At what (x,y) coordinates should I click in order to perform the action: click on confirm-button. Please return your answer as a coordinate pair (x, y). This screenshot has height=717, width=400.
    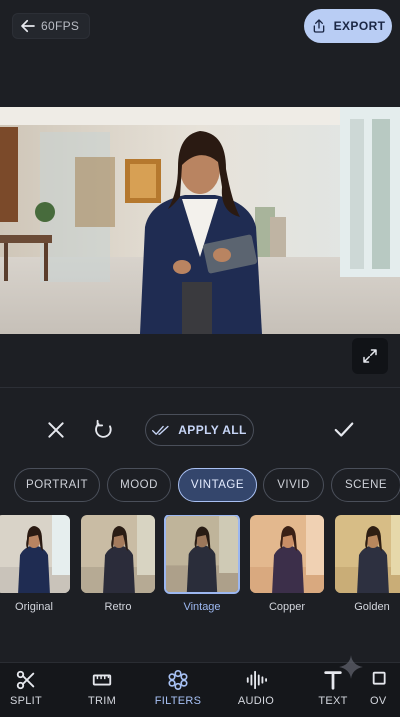
    Looking at the image, I should click on (344, 430).